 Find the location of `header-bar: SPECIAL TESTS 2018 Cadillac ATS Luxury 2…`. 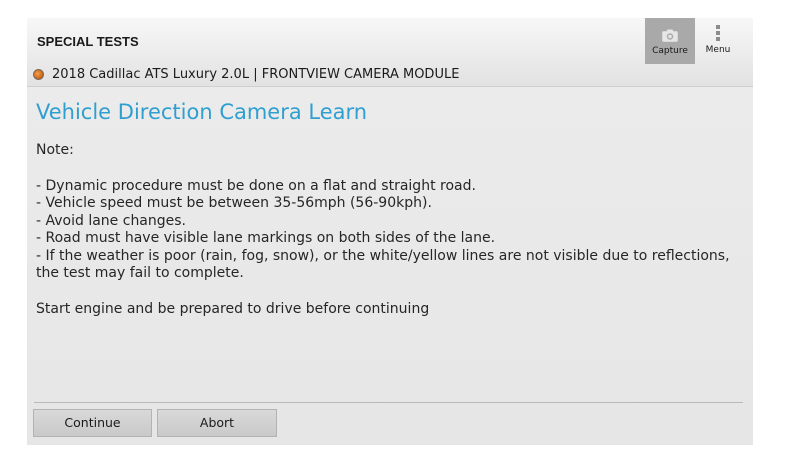

header-bar: SPECIAL TESTS 2018 Cadillac ATS Luxury 2… is located at coordinates (390, 52).